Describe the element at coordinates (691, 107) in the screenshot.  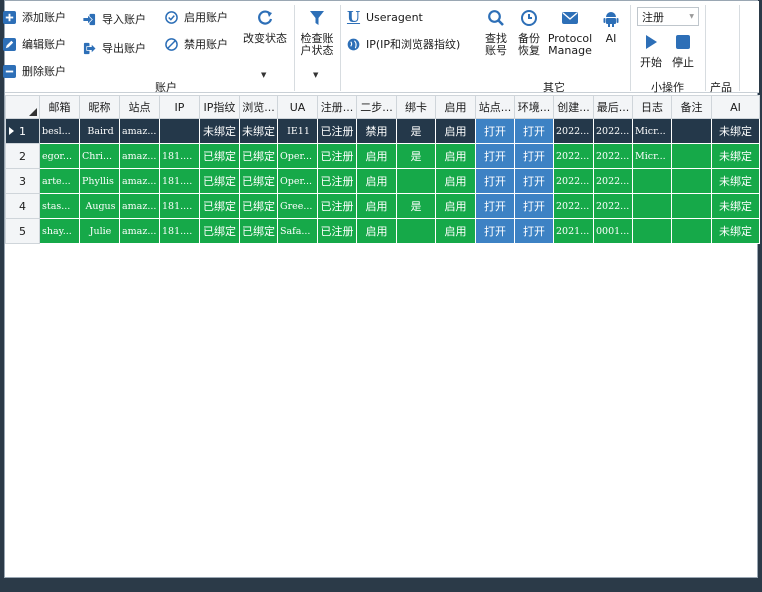
I see `column-header: 备注` at that location.